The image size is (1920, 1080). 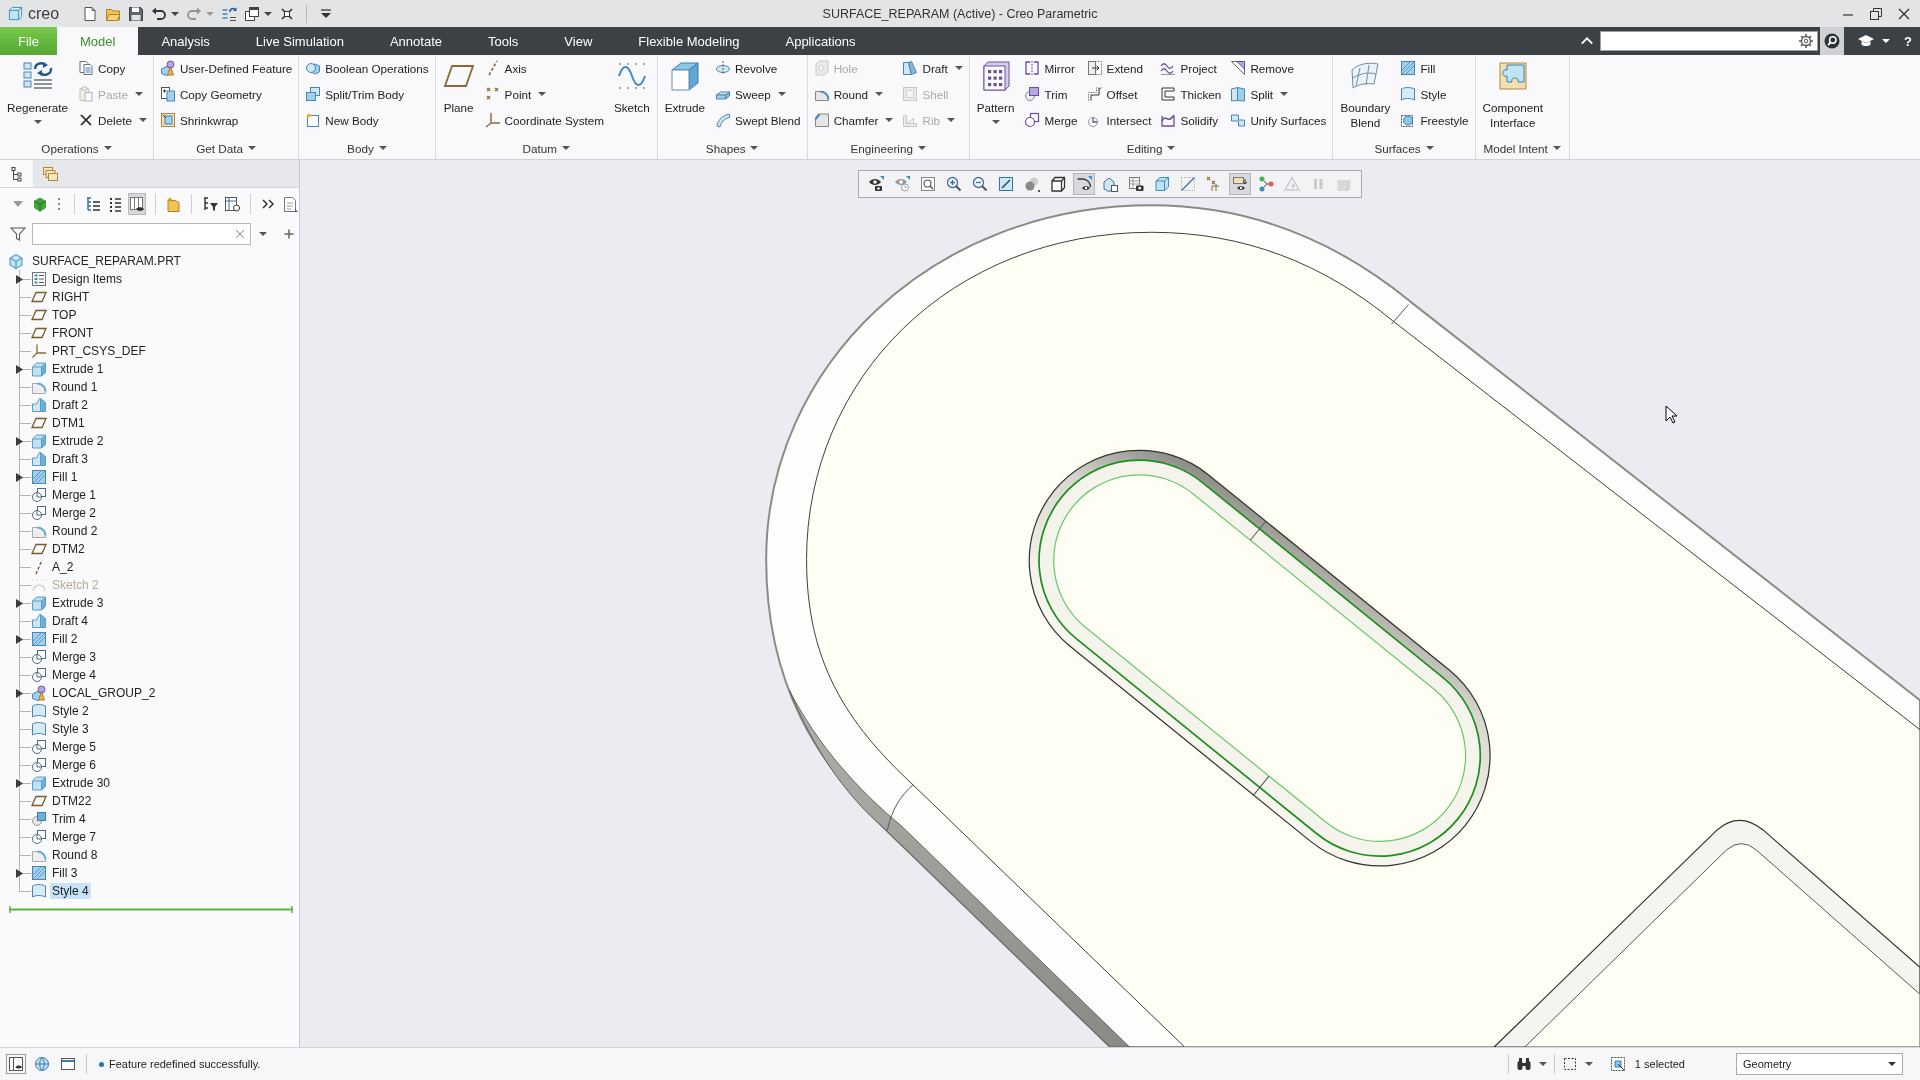 I want to click on tree-item: Merge 1, so click(x=74, y=495).